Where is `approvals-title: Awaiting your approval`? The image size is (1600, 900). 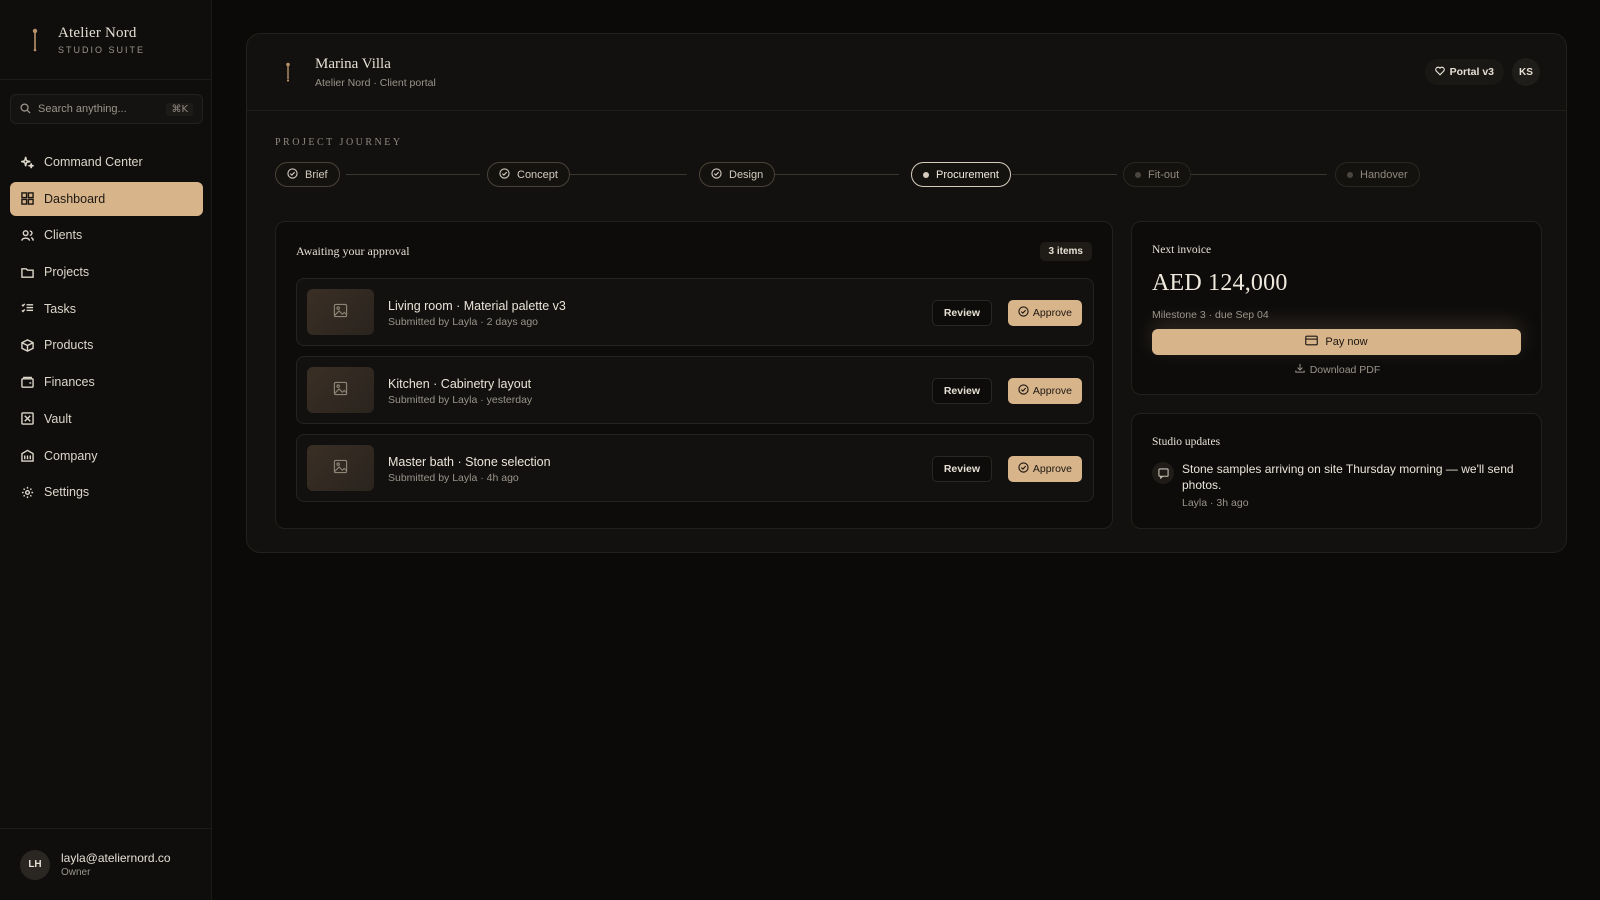
approvals-title: Awaiting your approval is located at coordinates (353, 251).